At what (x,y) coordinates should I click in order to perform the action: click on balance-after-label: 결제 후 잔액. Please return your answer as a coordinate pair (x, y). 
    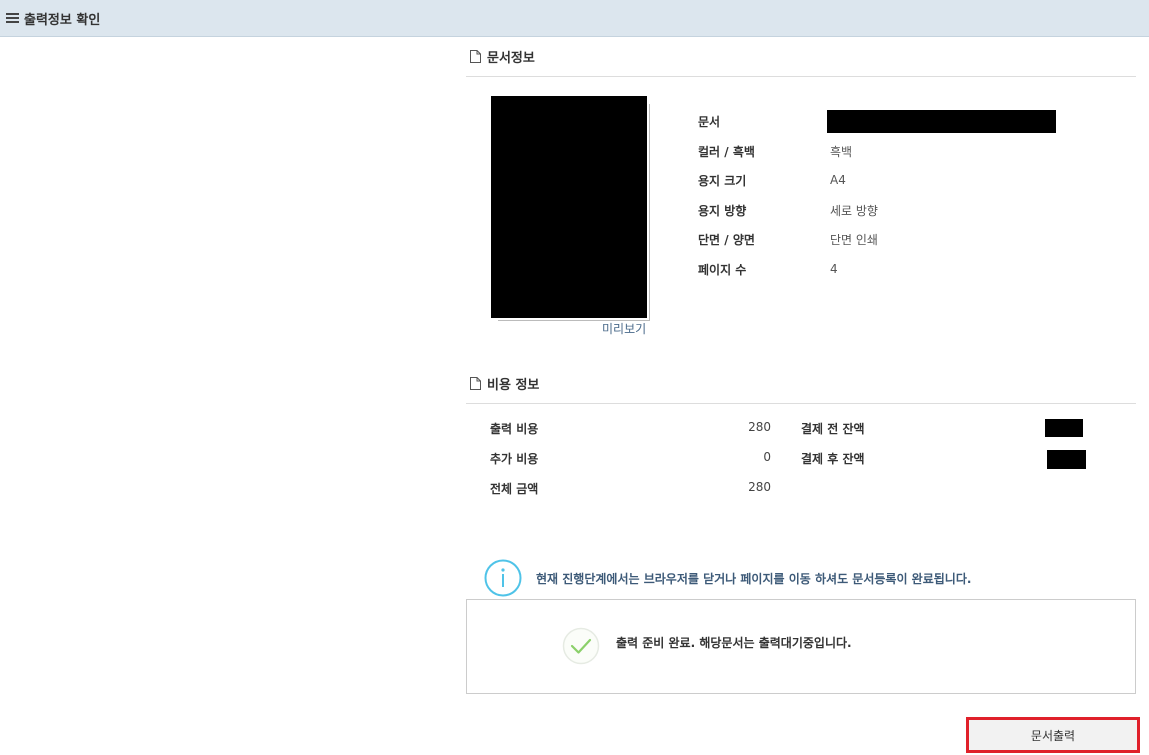
    Looking at the image, I should click on (833, 459).